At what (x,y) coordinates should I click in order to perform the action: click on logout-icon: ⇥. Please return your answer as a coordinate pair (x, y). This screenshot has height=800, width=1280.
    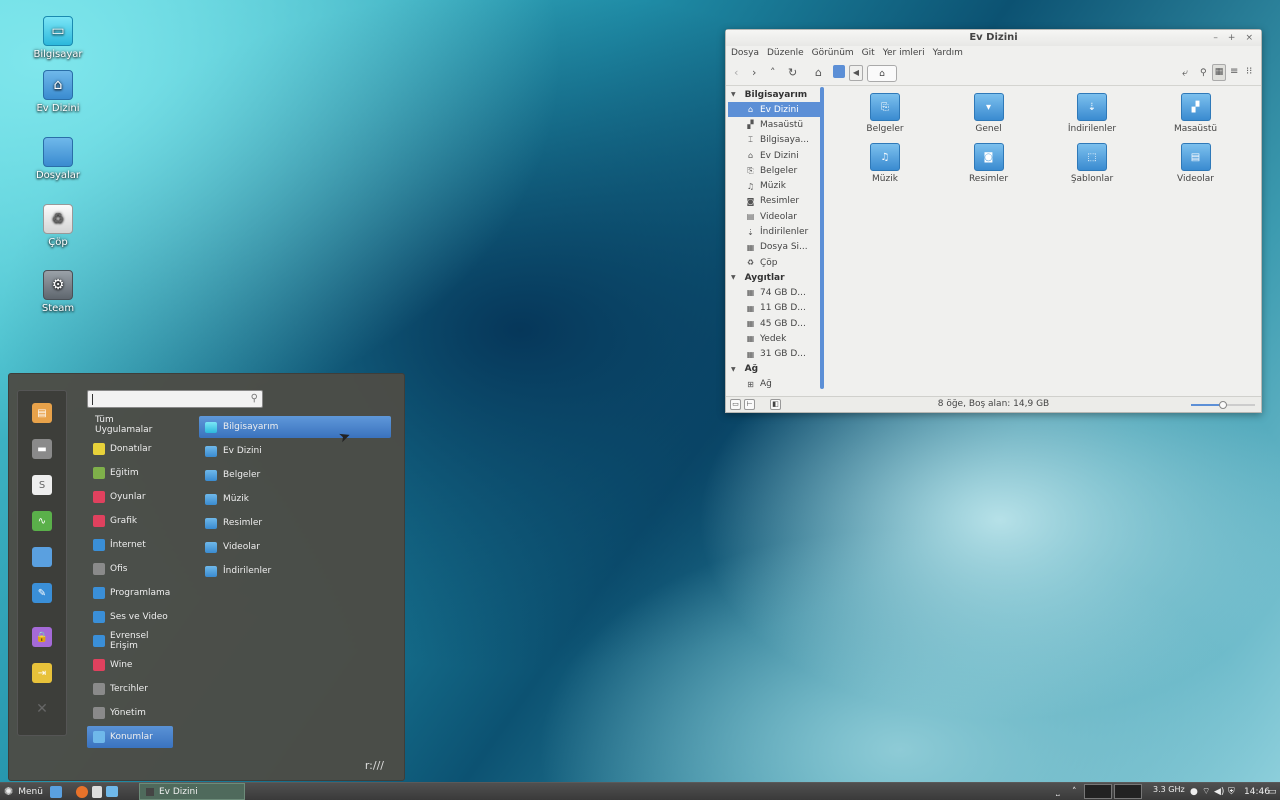
    Looking at the image, I should click on (42, 673).